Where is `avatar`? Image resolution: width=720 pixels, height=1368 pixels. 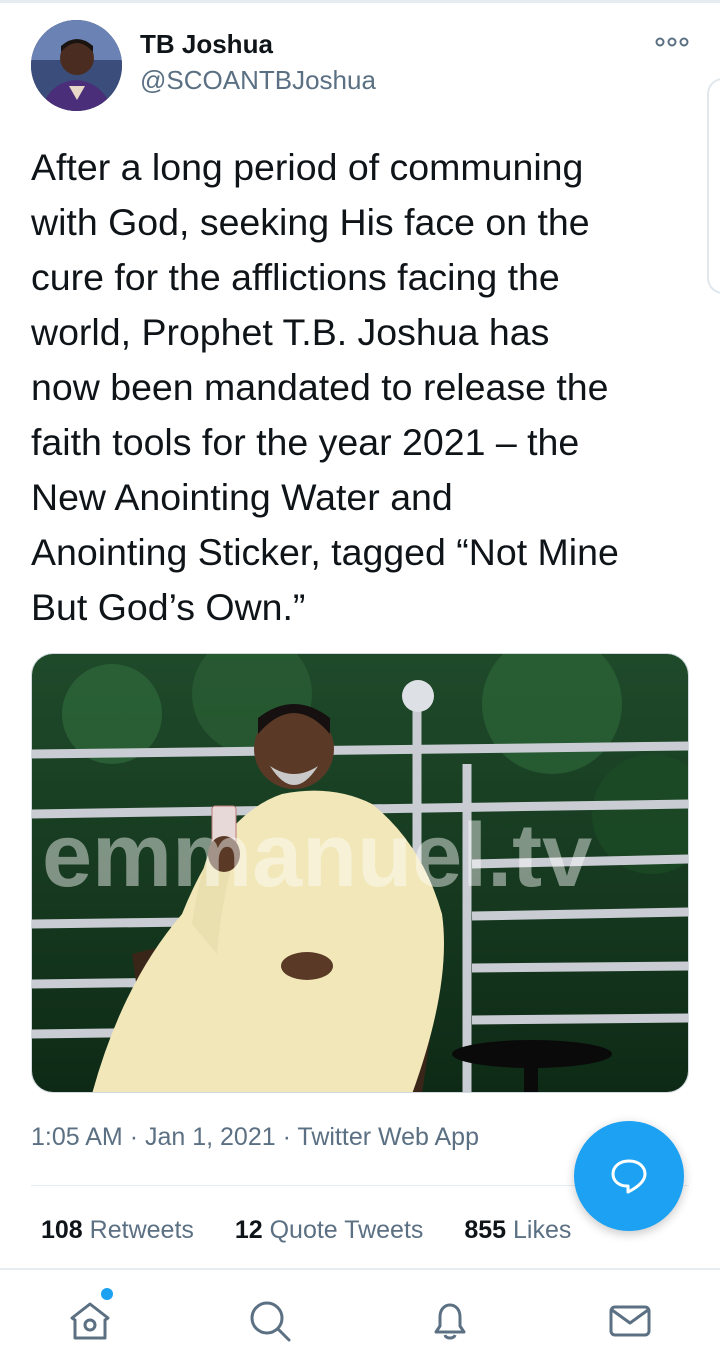 avatar is located at coordinates (76, 65).